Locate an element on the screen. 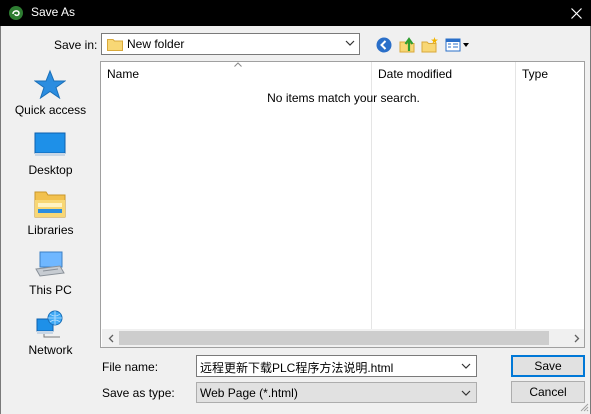  libraries-icon is located at coordinates (50, 204).